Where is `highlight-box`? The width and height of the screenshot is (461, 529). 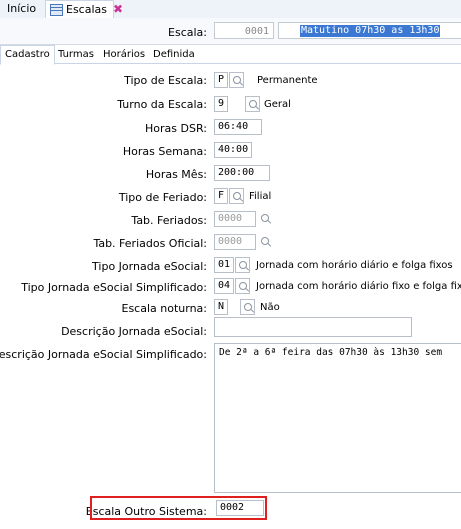 highlight-box is located at coordinates (178, 508).